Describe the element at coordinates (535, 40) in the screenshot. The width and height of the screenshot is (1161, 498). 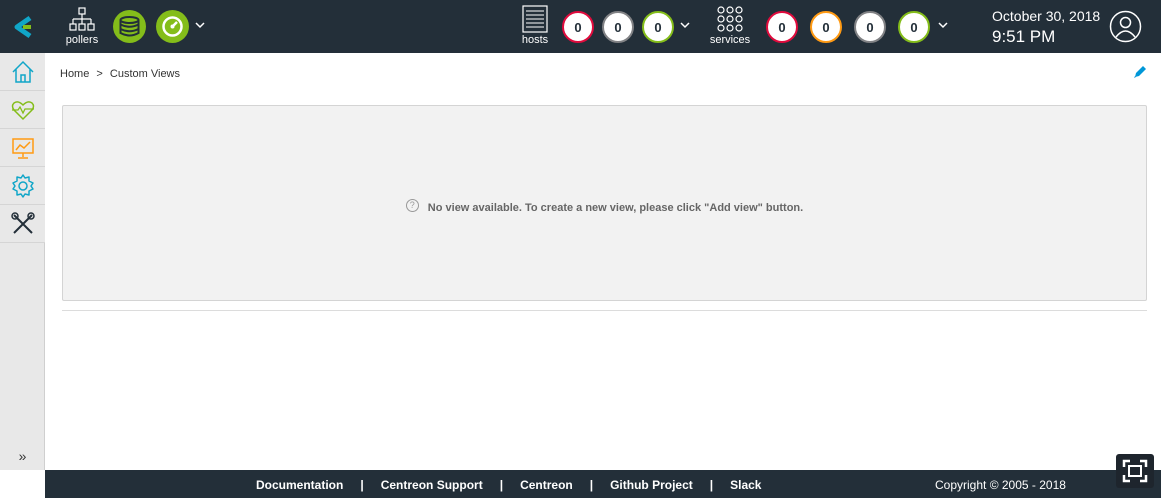
I see `hosts-label: hosts` at that location.